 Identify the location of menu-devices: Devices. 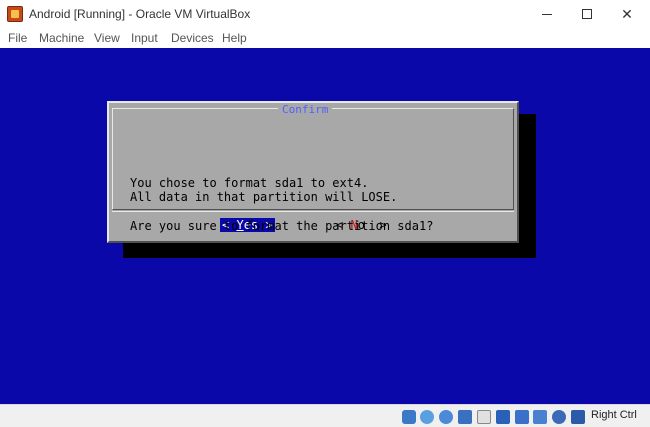
(192, 38).